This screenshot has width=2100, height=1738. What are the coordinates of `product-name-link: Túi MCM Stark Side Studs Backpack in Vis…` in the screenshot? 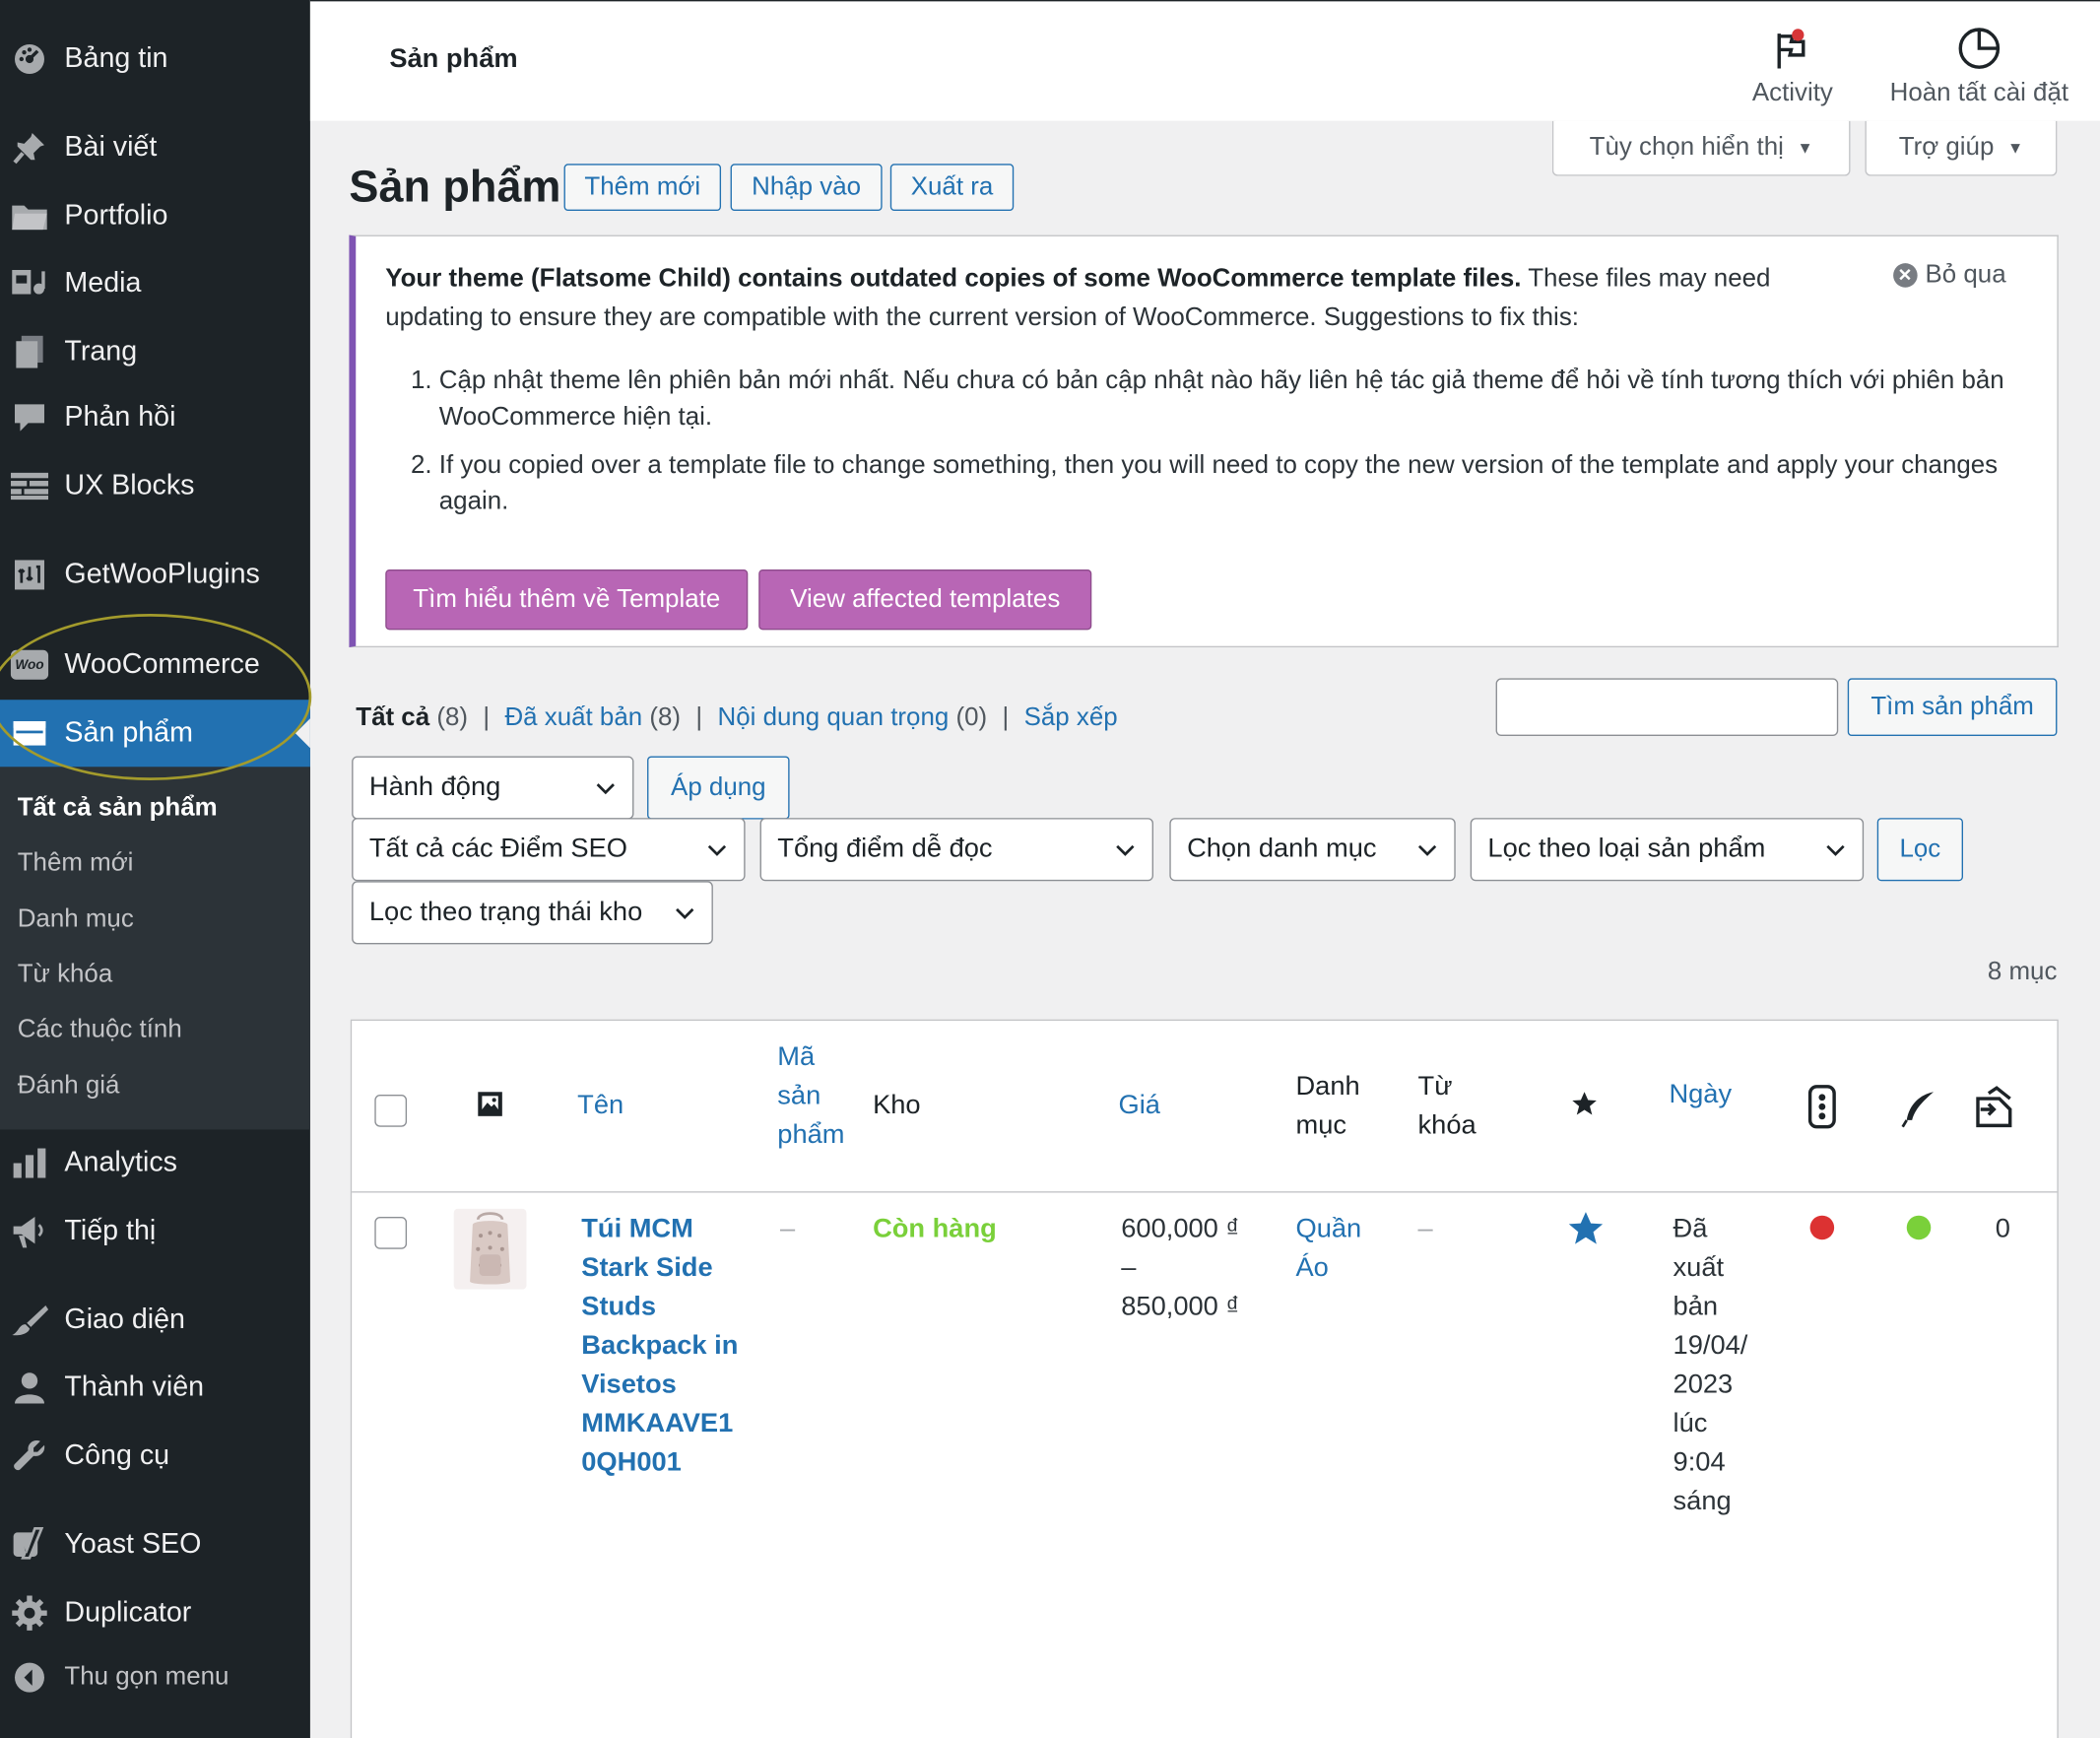 It's located at (668, 1346).